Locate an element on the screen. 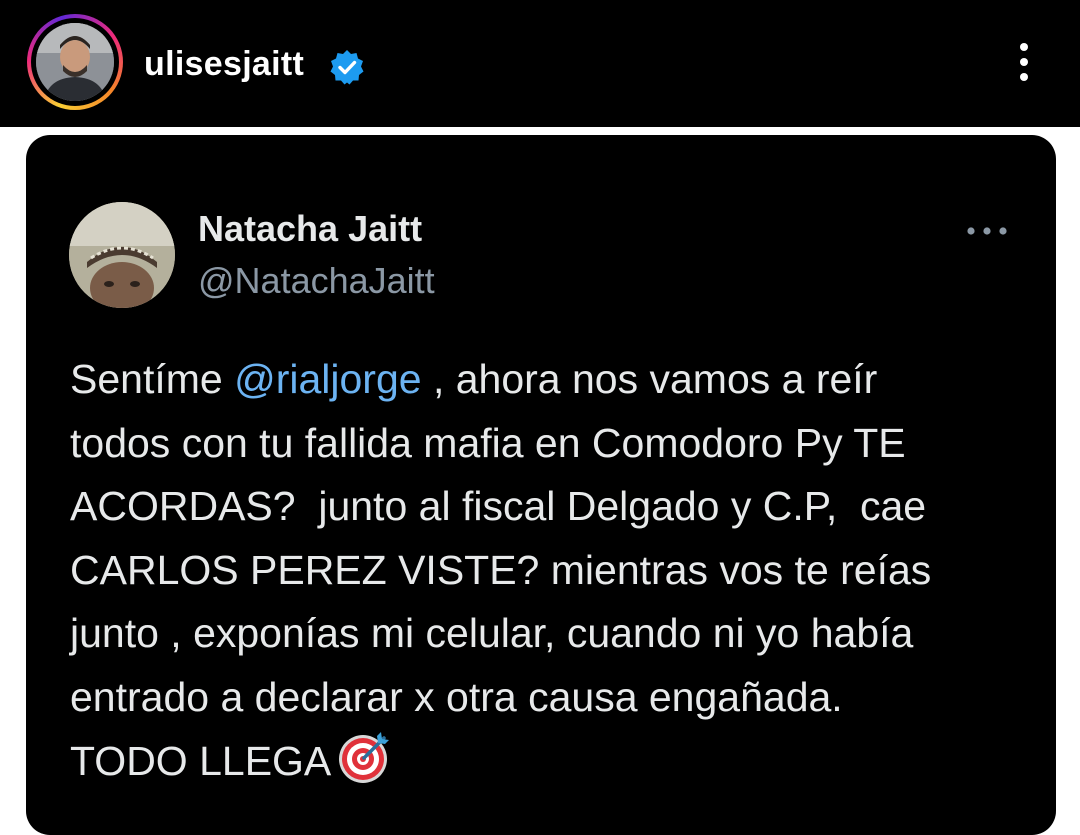 This screenshot has height=835, width=1080. more-horizontal-icon is located at coordinates (987, 231).